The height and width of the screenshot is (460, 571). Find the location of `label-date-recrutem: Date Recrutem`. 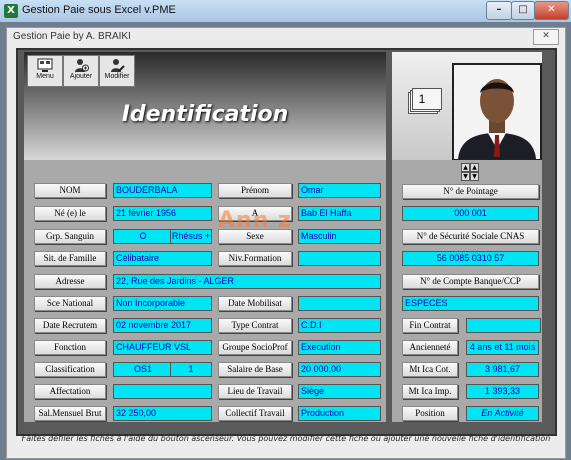

label-date-recrutem: Date Recrutem is located at coordinates (70, 325).